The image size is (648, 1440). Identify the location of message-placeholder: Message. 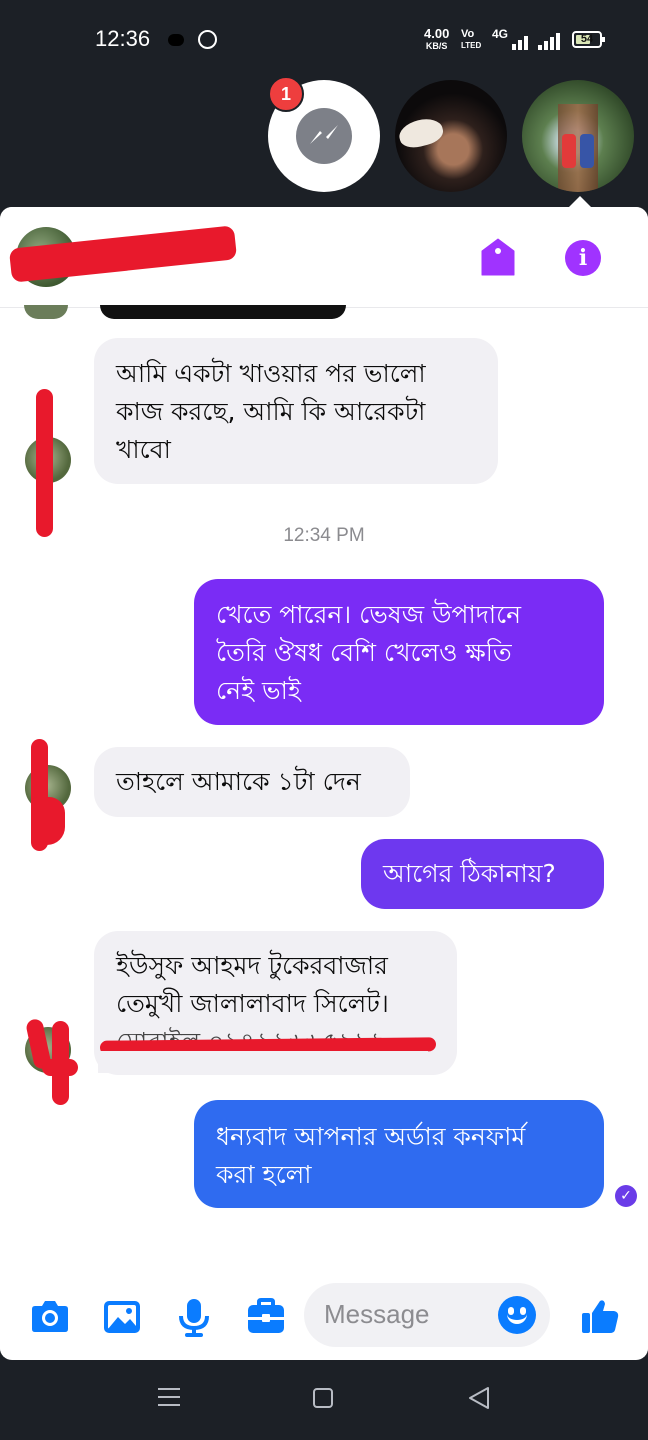
(377, 1314).